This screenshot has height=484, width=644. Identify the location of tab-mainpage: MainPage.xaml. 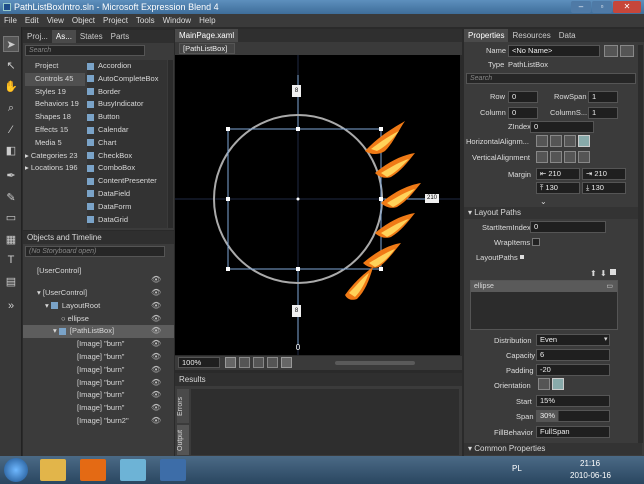
(207, 35).